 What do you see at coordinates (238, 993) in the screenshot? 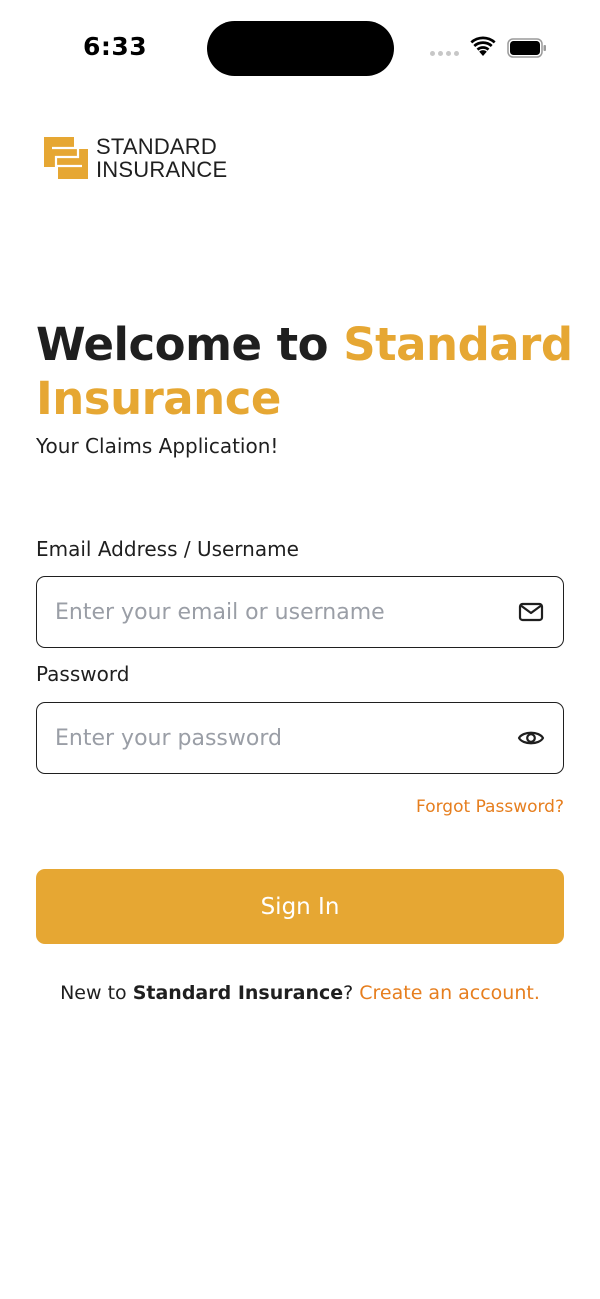
I see `signup-brand: Standard Insurance` at bounding box center [238, 993].